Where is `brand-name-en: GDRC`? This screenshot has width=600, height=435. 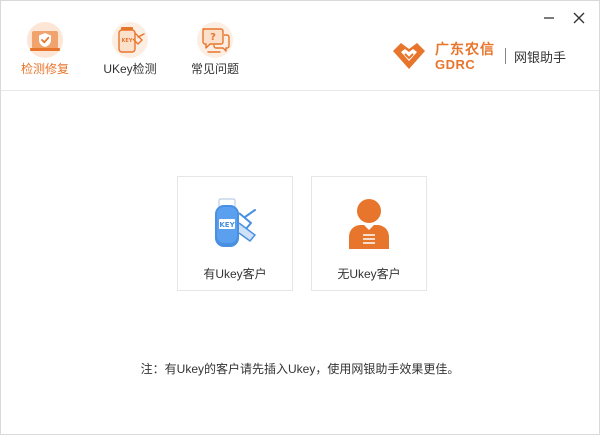 brand-name-en: GDRC is located at coordinates (455, 64).